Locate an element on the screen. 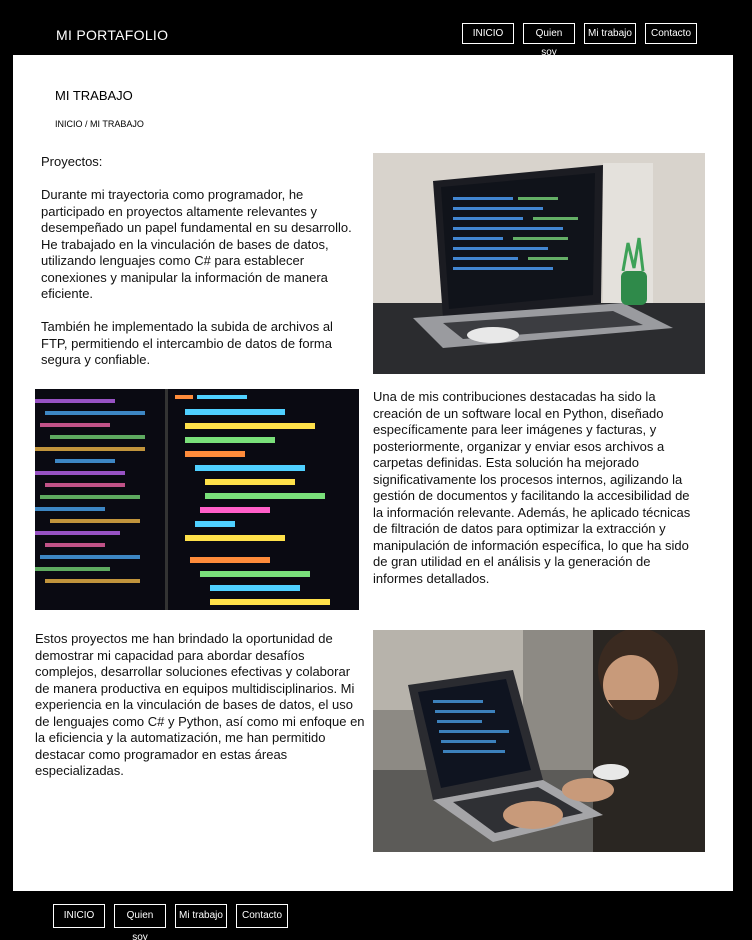  laptop-illustration is located at coordinates (539, 263).